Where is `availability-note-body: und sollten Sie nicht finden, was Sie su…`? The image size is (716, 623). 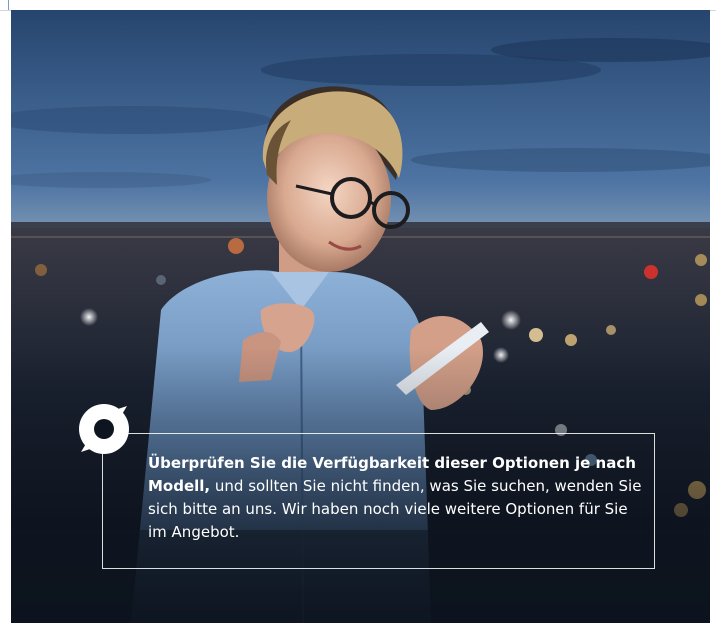 availability-note-body: und sollten Sie nicht finden, was Sie su… is located at coordinates (395, 509).